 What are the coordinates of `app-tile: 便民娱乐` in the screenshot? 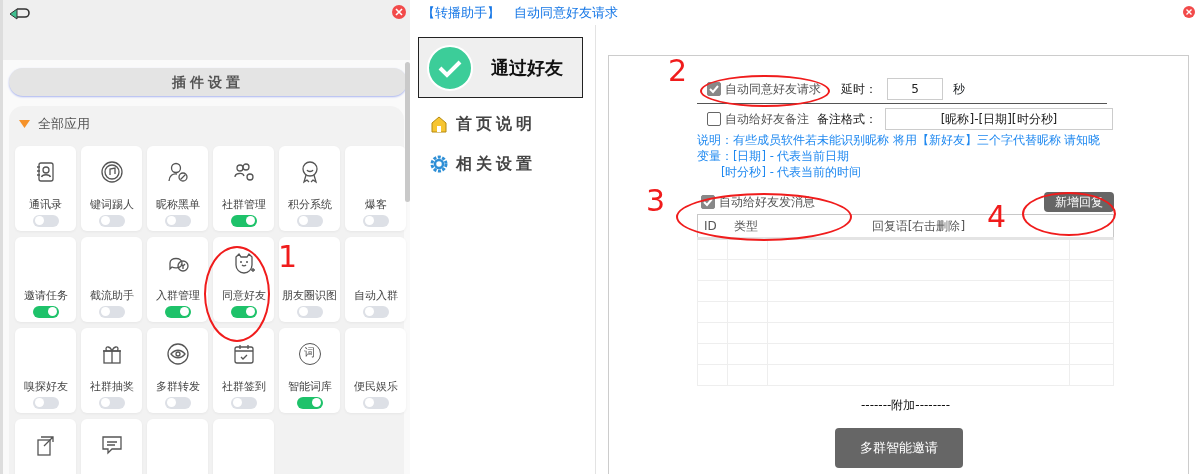 It's located at (375, 370).